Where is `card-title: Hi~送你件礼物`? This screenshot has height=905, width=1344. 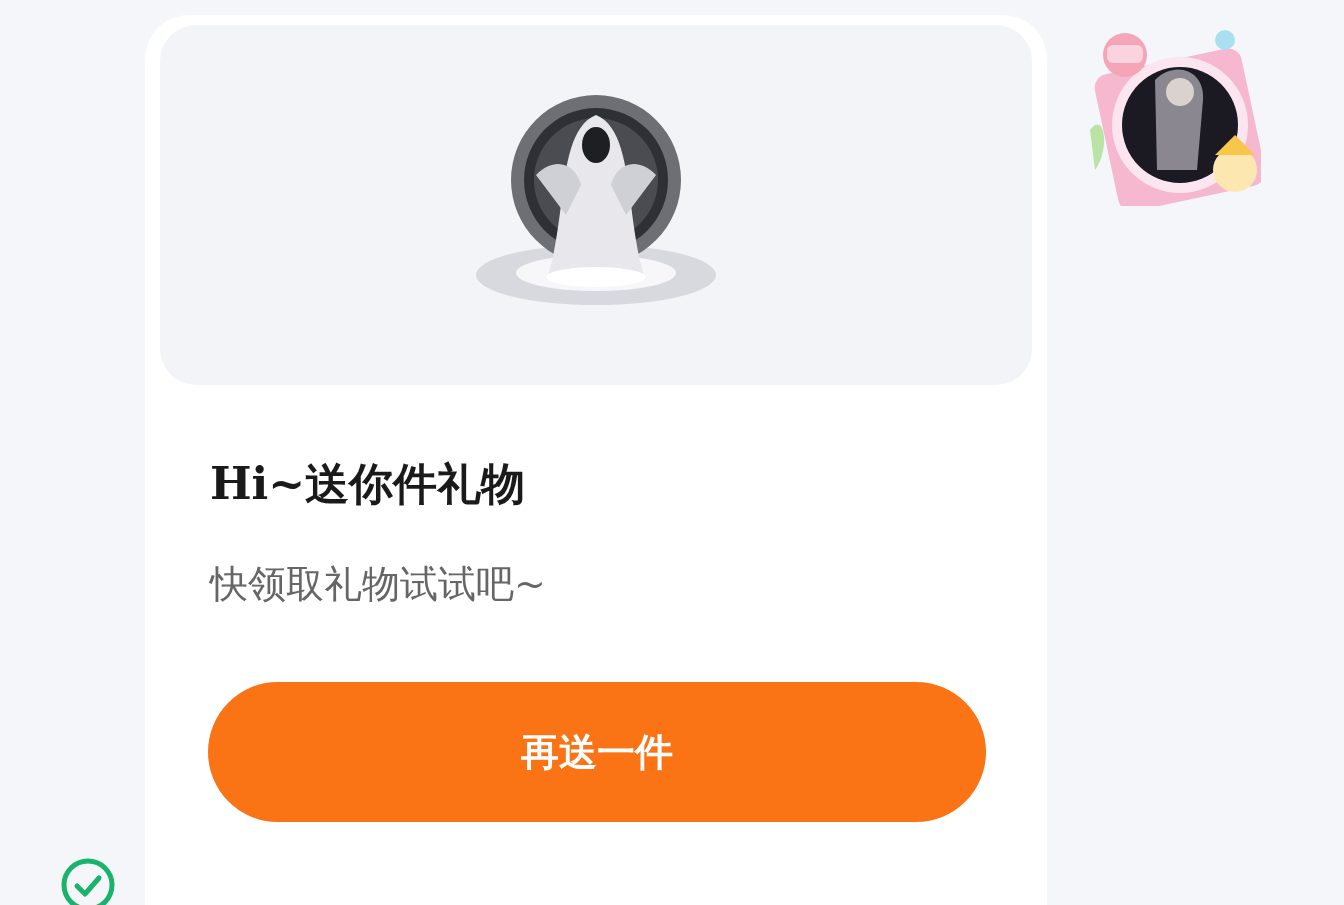
card-title: Hi~送你件礼物 is located at coordinates (368, 484).